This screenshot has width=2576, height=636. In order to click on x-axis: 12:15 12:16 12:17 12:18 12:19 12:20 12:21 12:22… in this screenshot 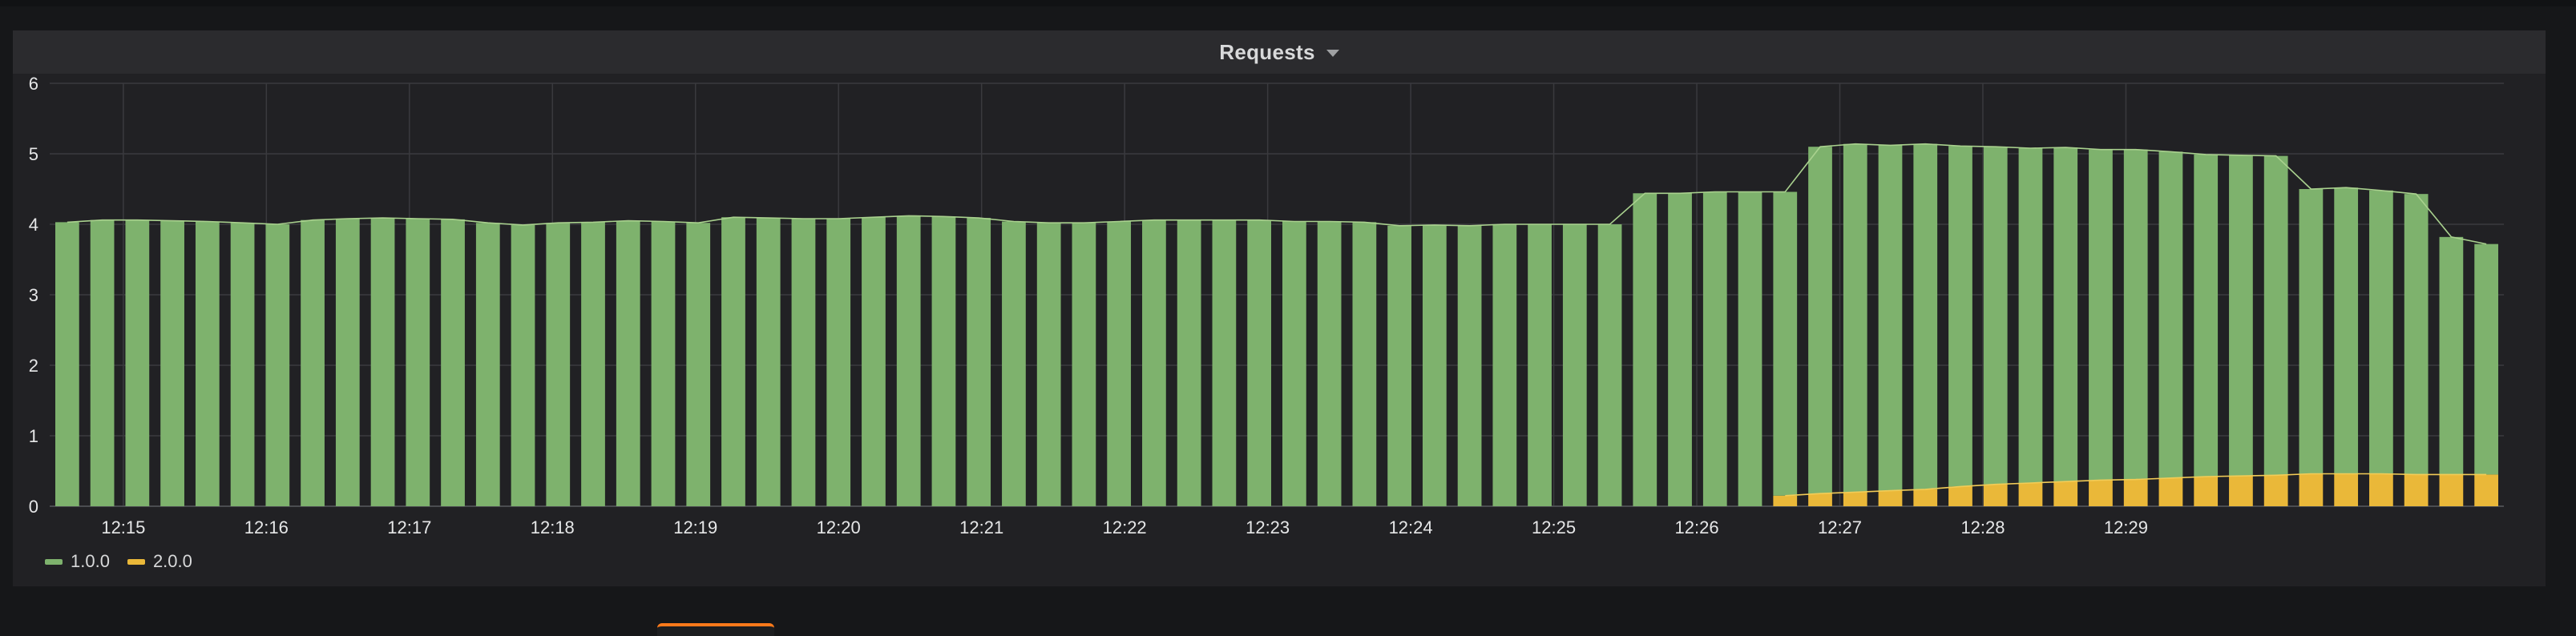, I will do `click(1124, 527)`.